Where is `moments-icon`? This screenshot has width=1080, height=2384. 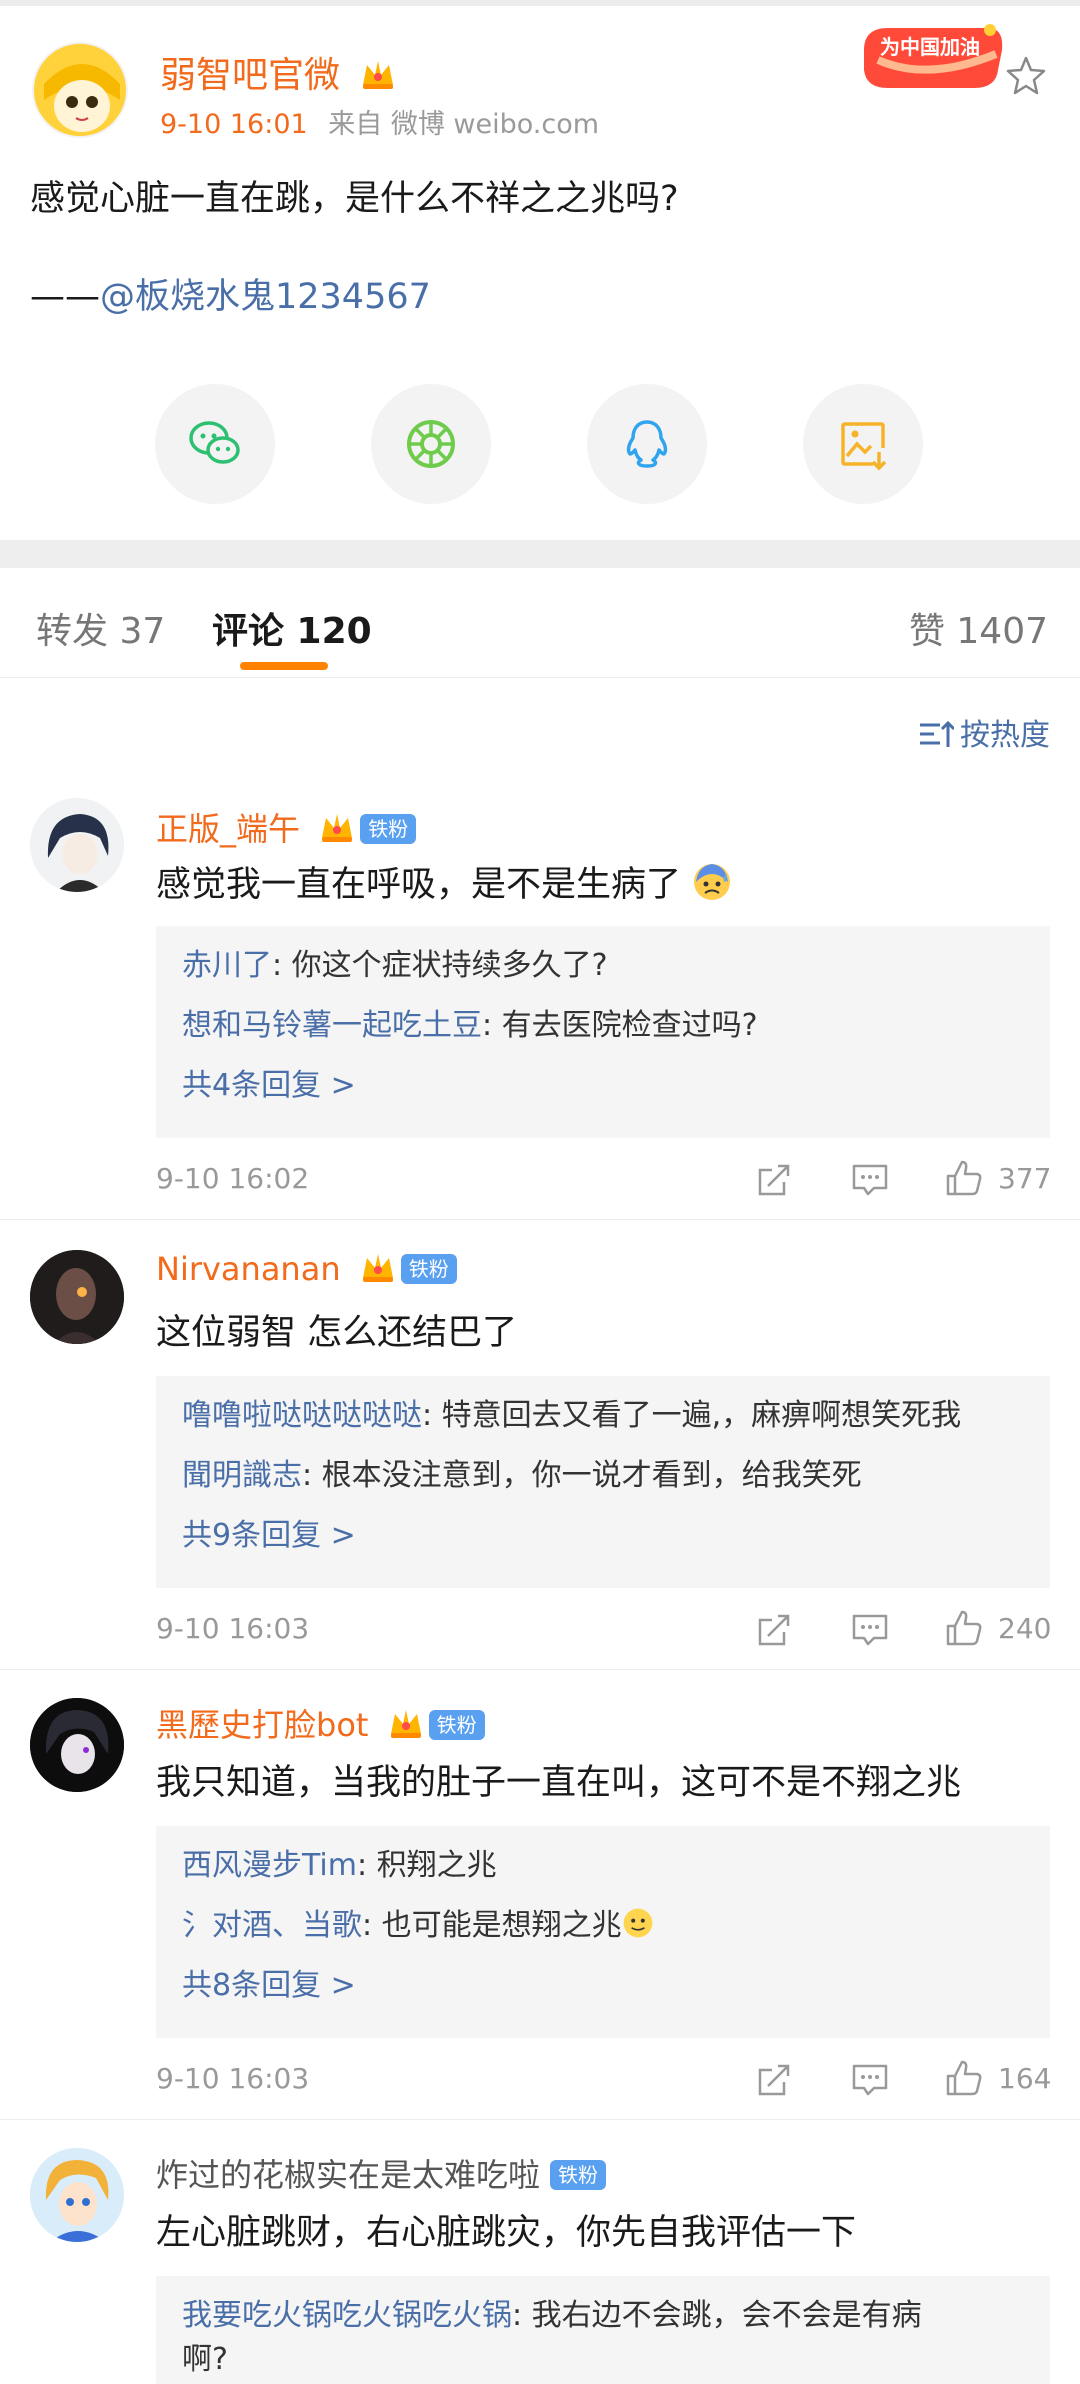
moments-icon is located at coordinates (431, 444).